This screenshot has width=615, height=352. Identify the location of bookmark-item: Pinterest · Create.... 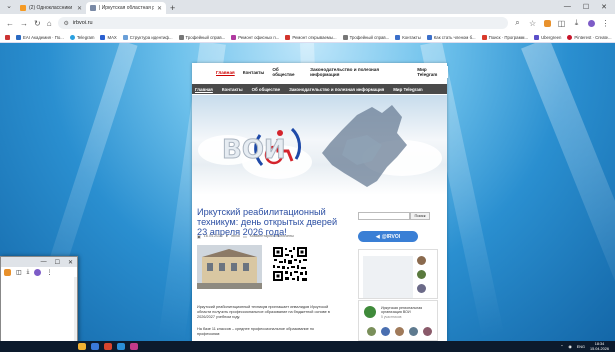
(589, 37).